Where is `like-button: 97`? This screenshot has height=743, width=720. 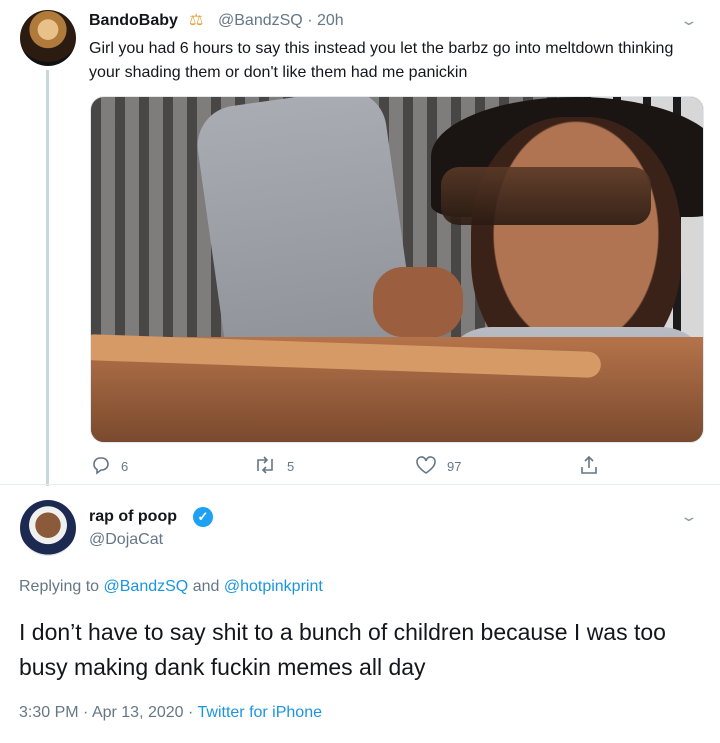
like-button: 97 is located at coordinates (438, 466).